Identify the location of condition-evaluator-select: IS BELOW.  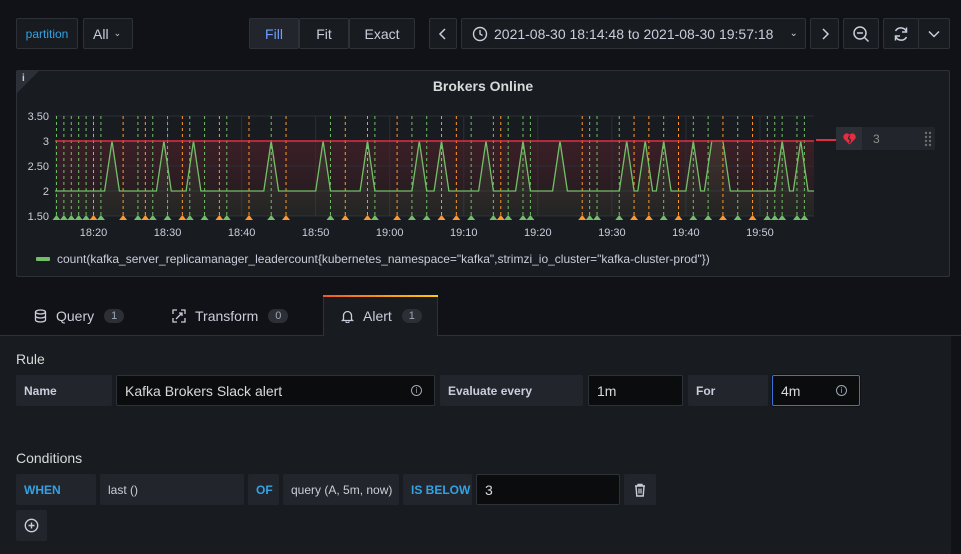
(437, 489).